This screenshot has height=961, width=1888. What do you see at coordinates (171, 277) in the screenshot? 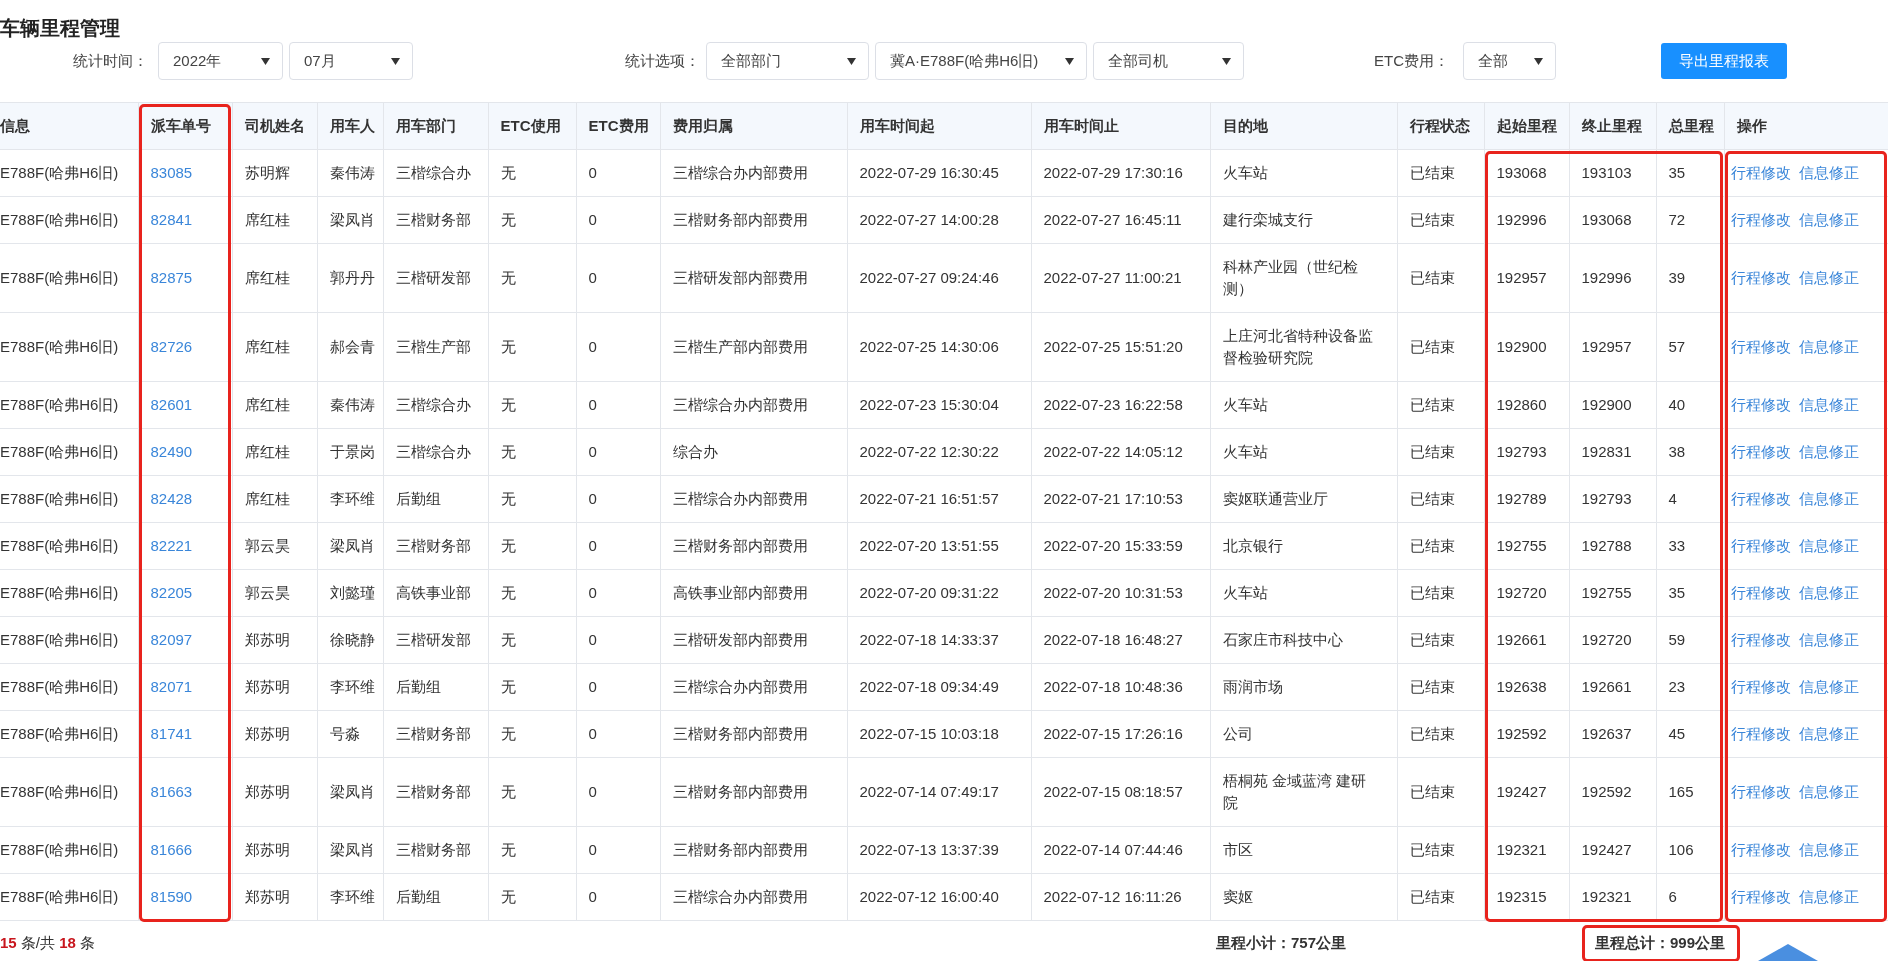
I see `dispatch-number-link: 82875` at bounding box center [171, 277].